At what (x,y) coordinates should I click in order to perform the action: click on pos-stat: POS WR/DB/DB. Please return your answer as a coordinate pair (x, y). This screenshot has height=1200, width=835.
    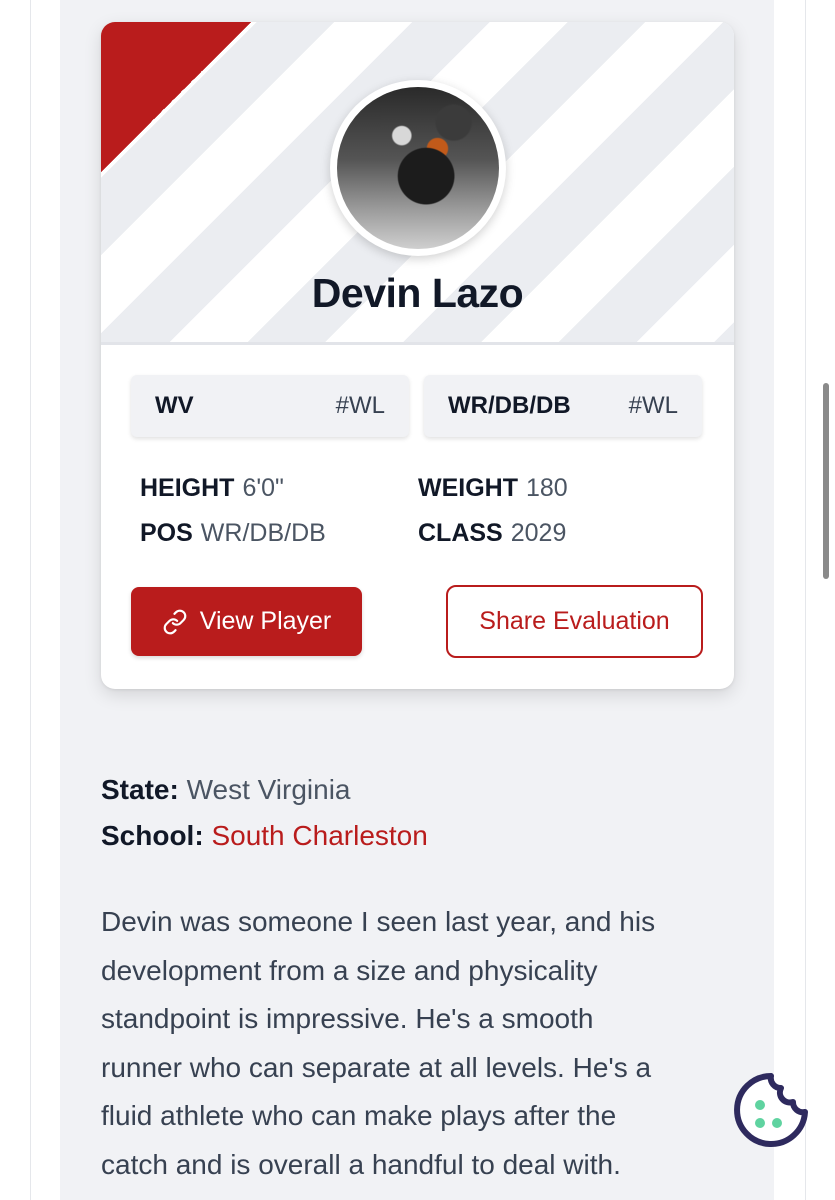
    Looking at the image, I should click on (233, 533).